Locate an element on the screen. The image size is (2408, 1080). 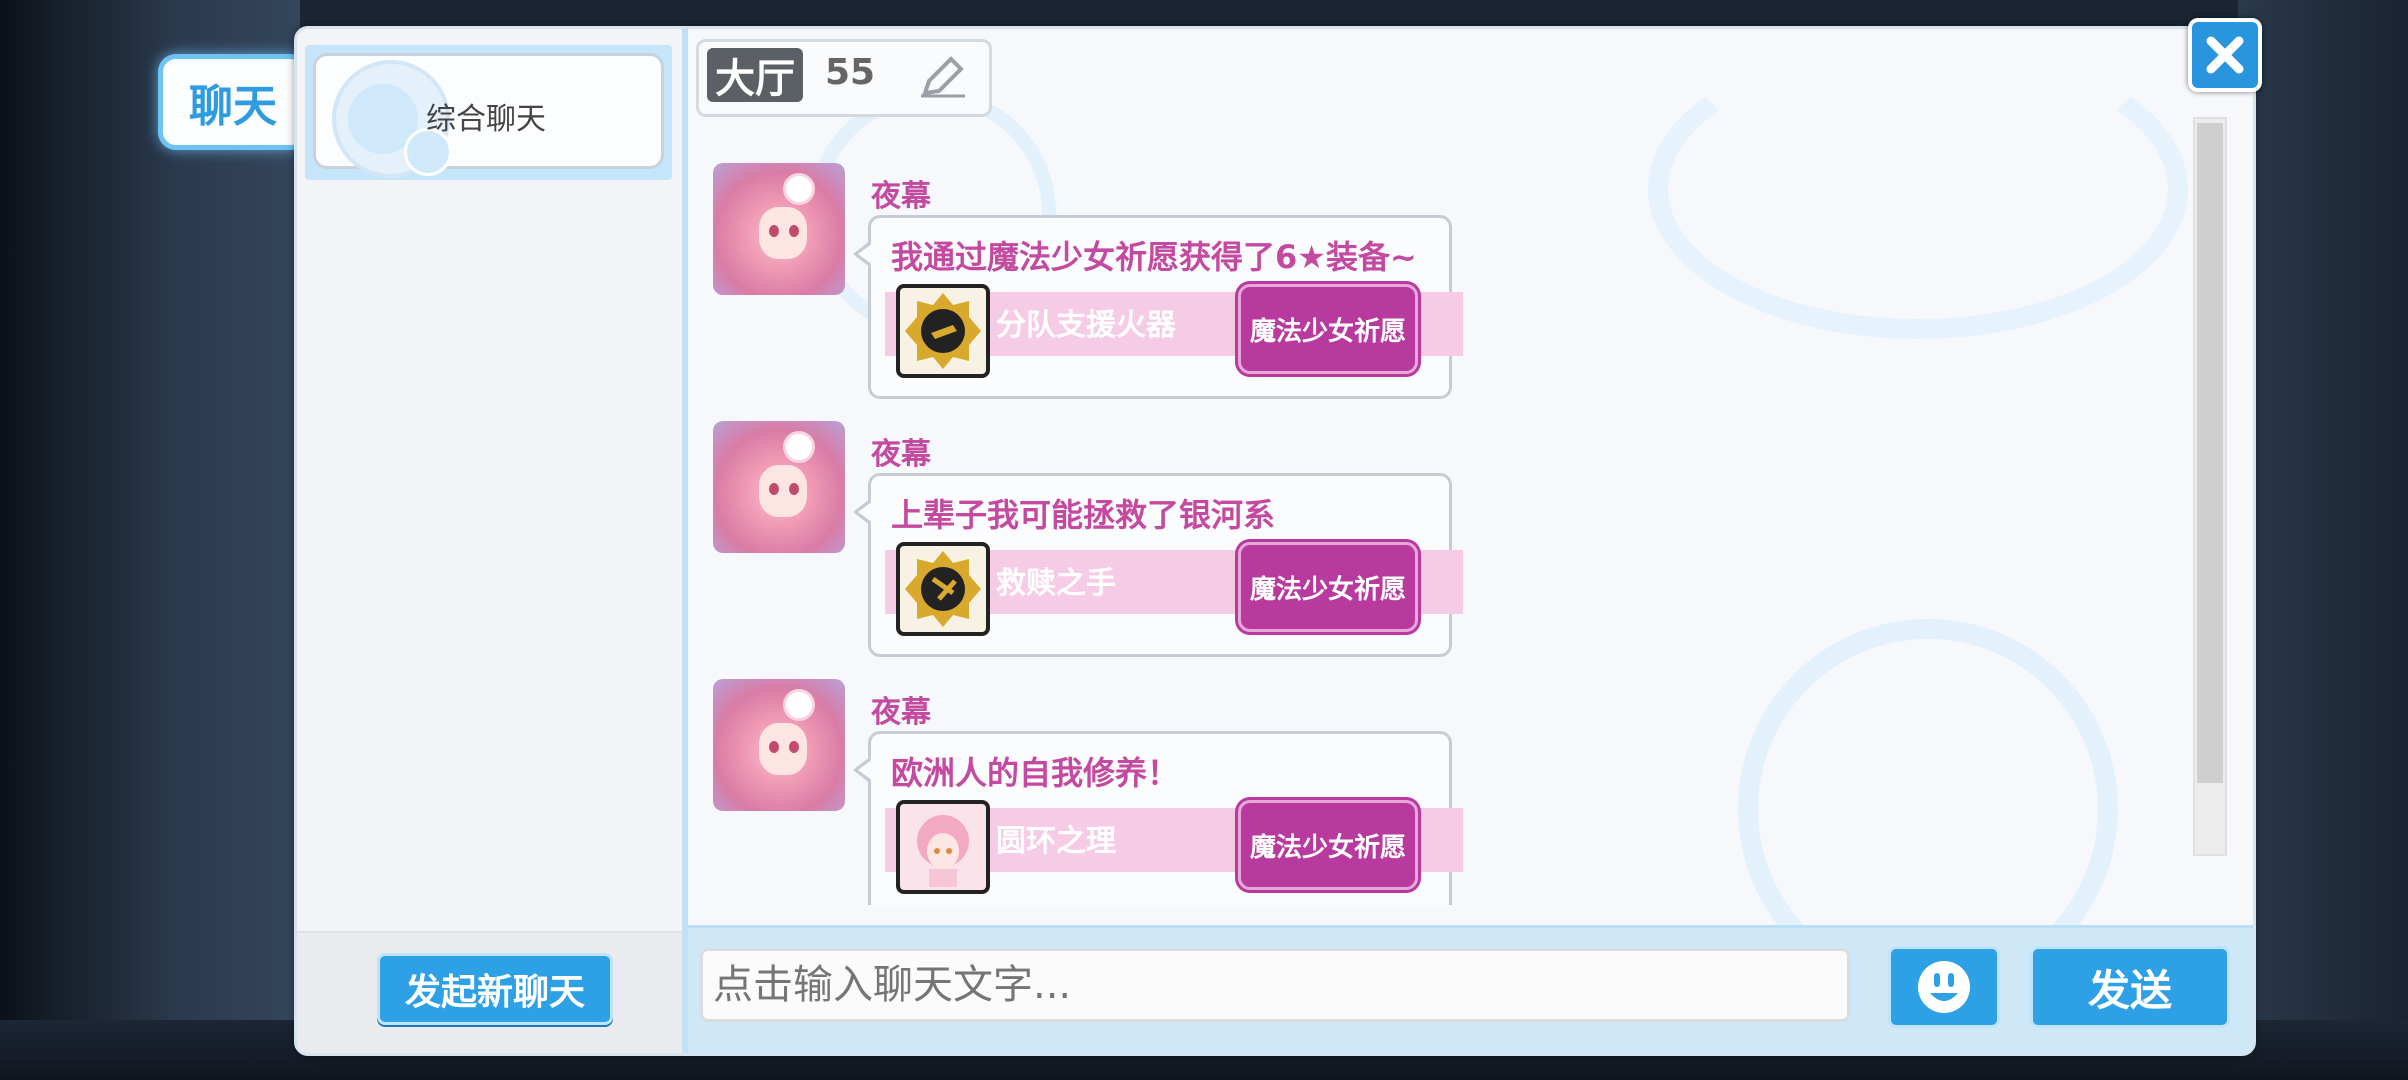
channel-tab-hall: 大厅 55 is located at coordinates (844, 78).